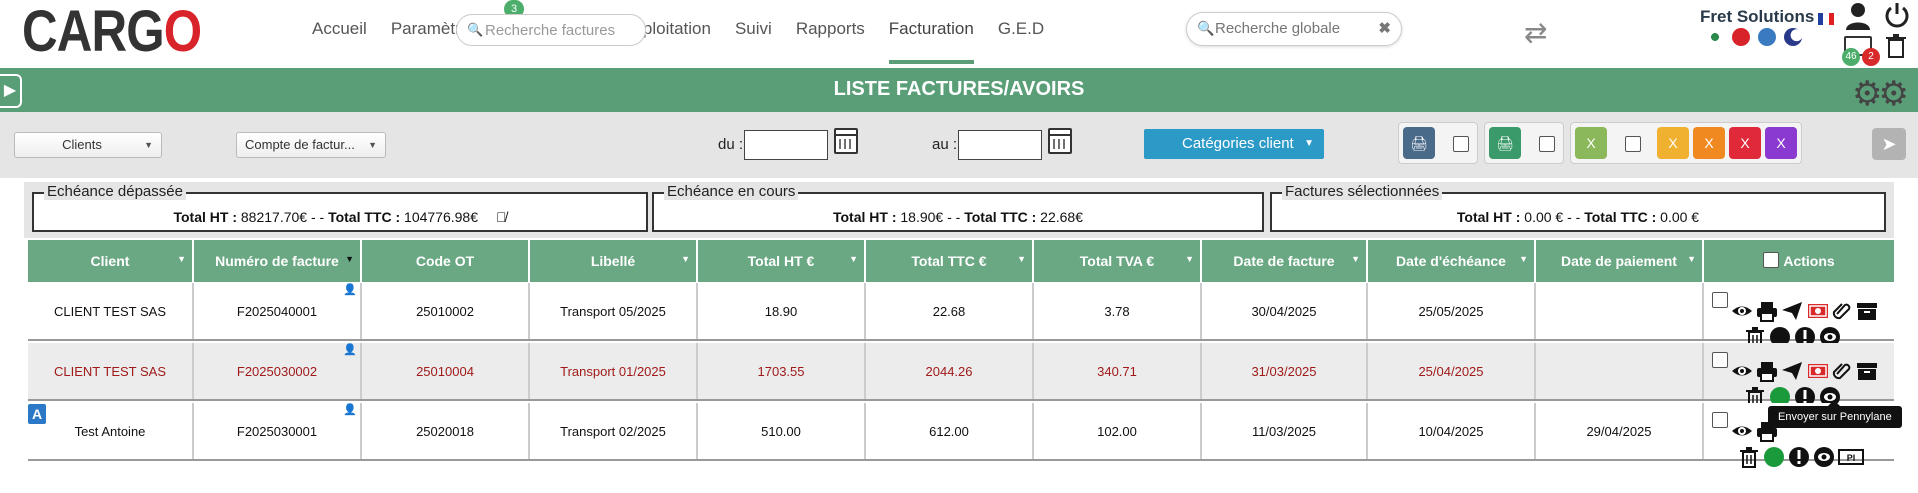 The image size is (1918, 493). Describe the element at coordinates (959, 90) in the screenshot. I see `title-bar: LISTE FACTURES/AVOIRS` at that location.